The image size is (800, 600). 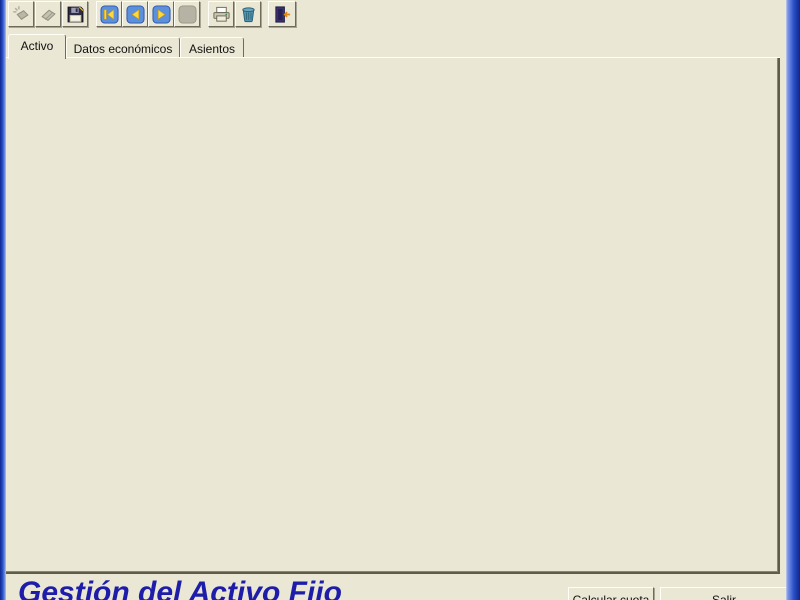 I want to click on exit-door-icon, so click(x=282, y=14).